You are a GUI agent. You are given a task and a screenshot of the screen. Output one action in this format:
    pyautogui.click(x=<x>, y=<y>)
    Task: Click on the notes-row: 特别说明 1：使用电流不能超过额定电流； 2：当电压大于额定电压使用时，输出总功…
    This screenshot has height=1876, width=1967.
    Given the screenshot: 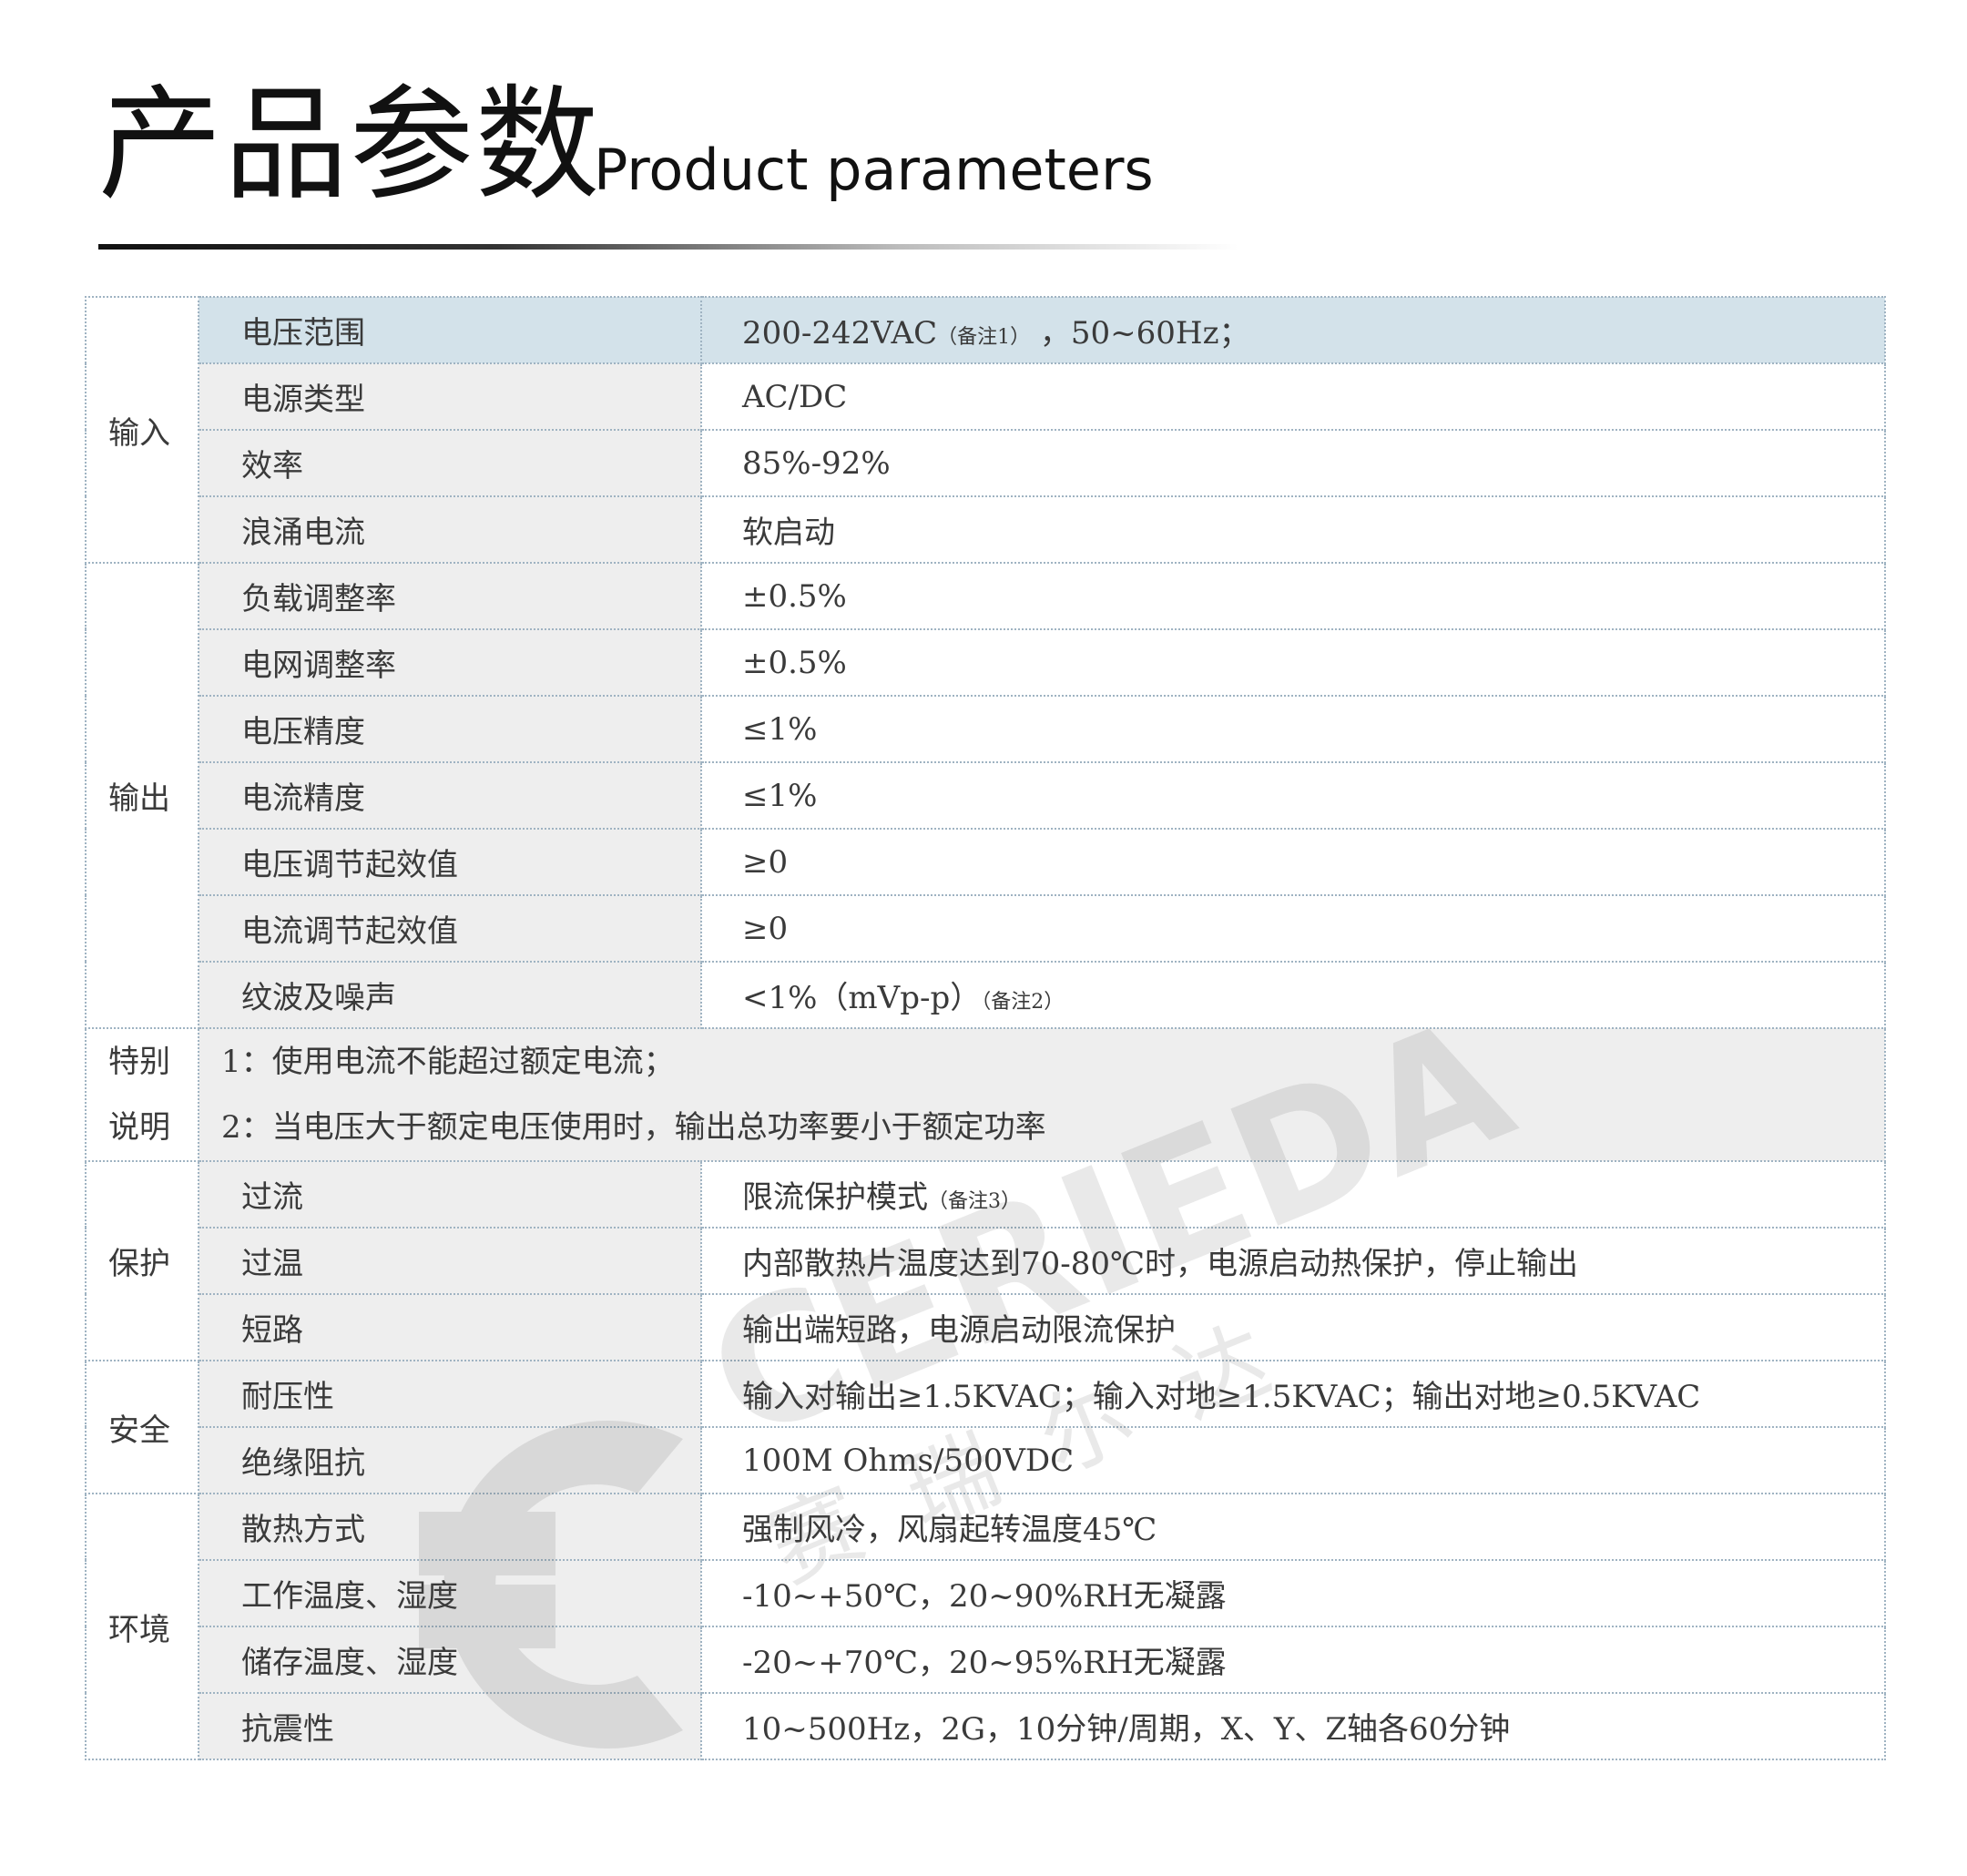 What is the action you would take?
    pyautogui.click(x=986, y=1094)
    